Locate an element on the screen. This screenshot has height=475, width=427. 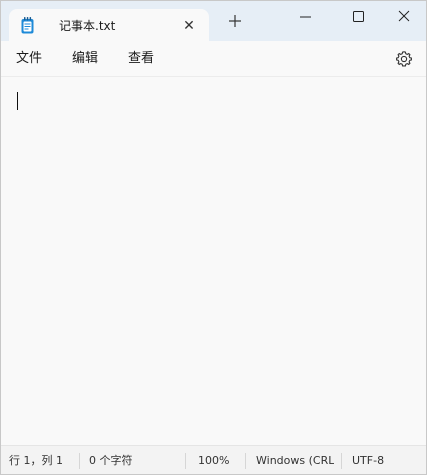
status-bar: 行 1，列 1 0 个字符 100% Windows (CRLF) UTF-8 is located at coordinates (213, 459).